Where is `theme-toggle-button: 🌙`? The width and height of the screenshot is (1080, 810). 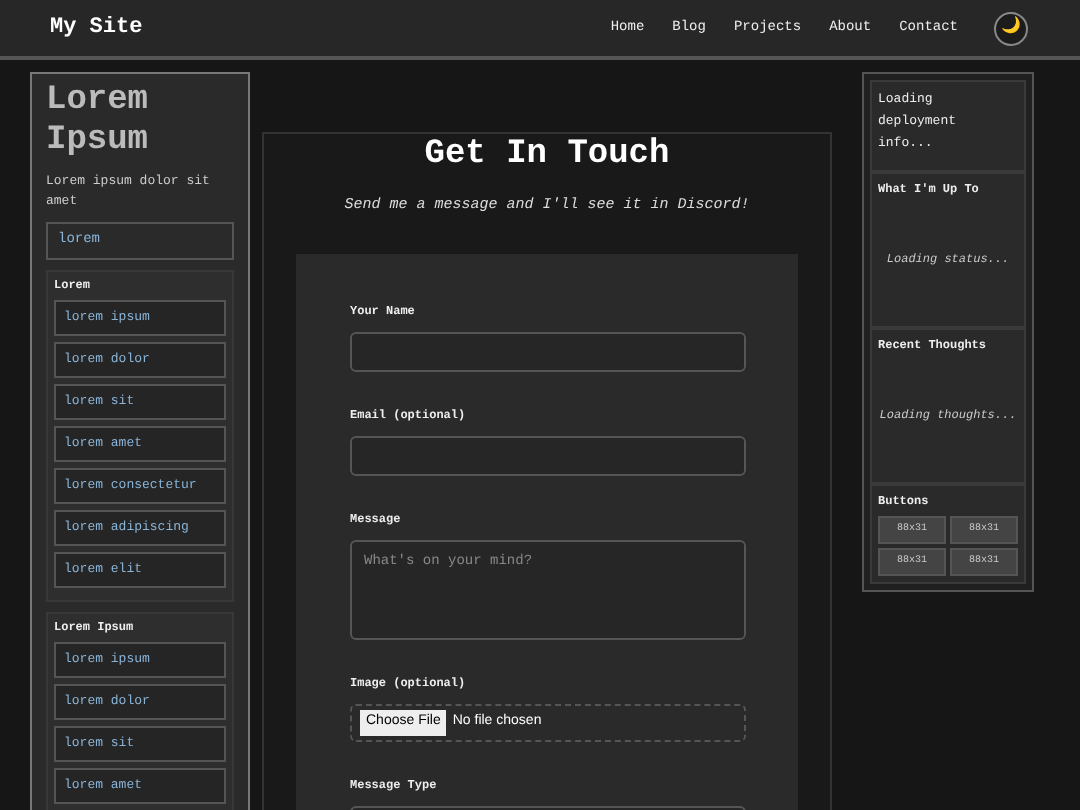
theme-toggle-button: 🌙 is located at coordinates (1011, 28).